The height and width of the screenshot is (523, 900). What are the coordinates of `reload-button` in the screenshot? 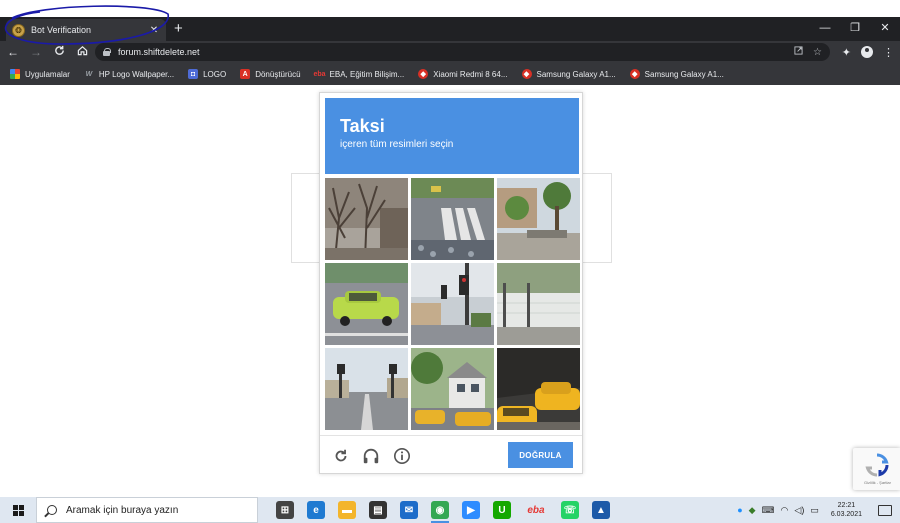 It's located at (59, 52).